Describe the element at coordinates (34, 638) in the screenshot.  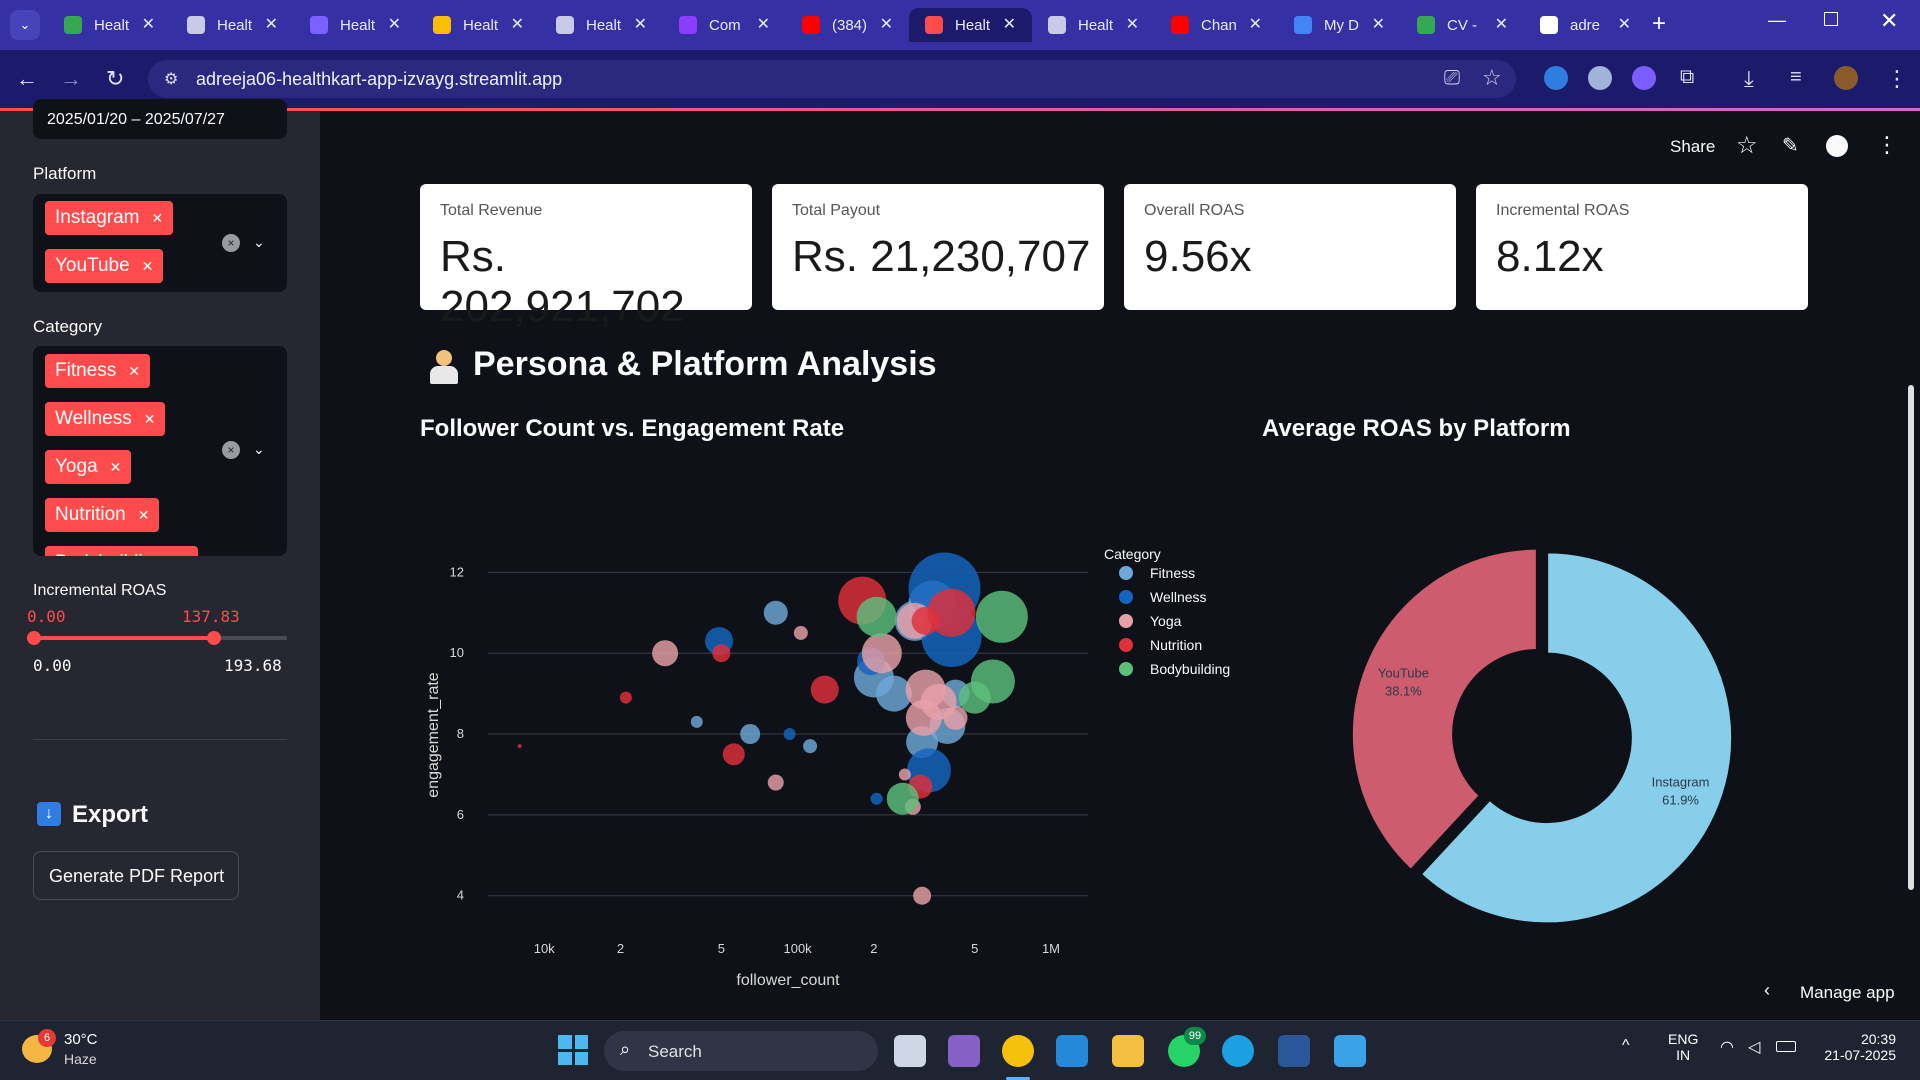
I see `roas-slider-min-handle` at that location.